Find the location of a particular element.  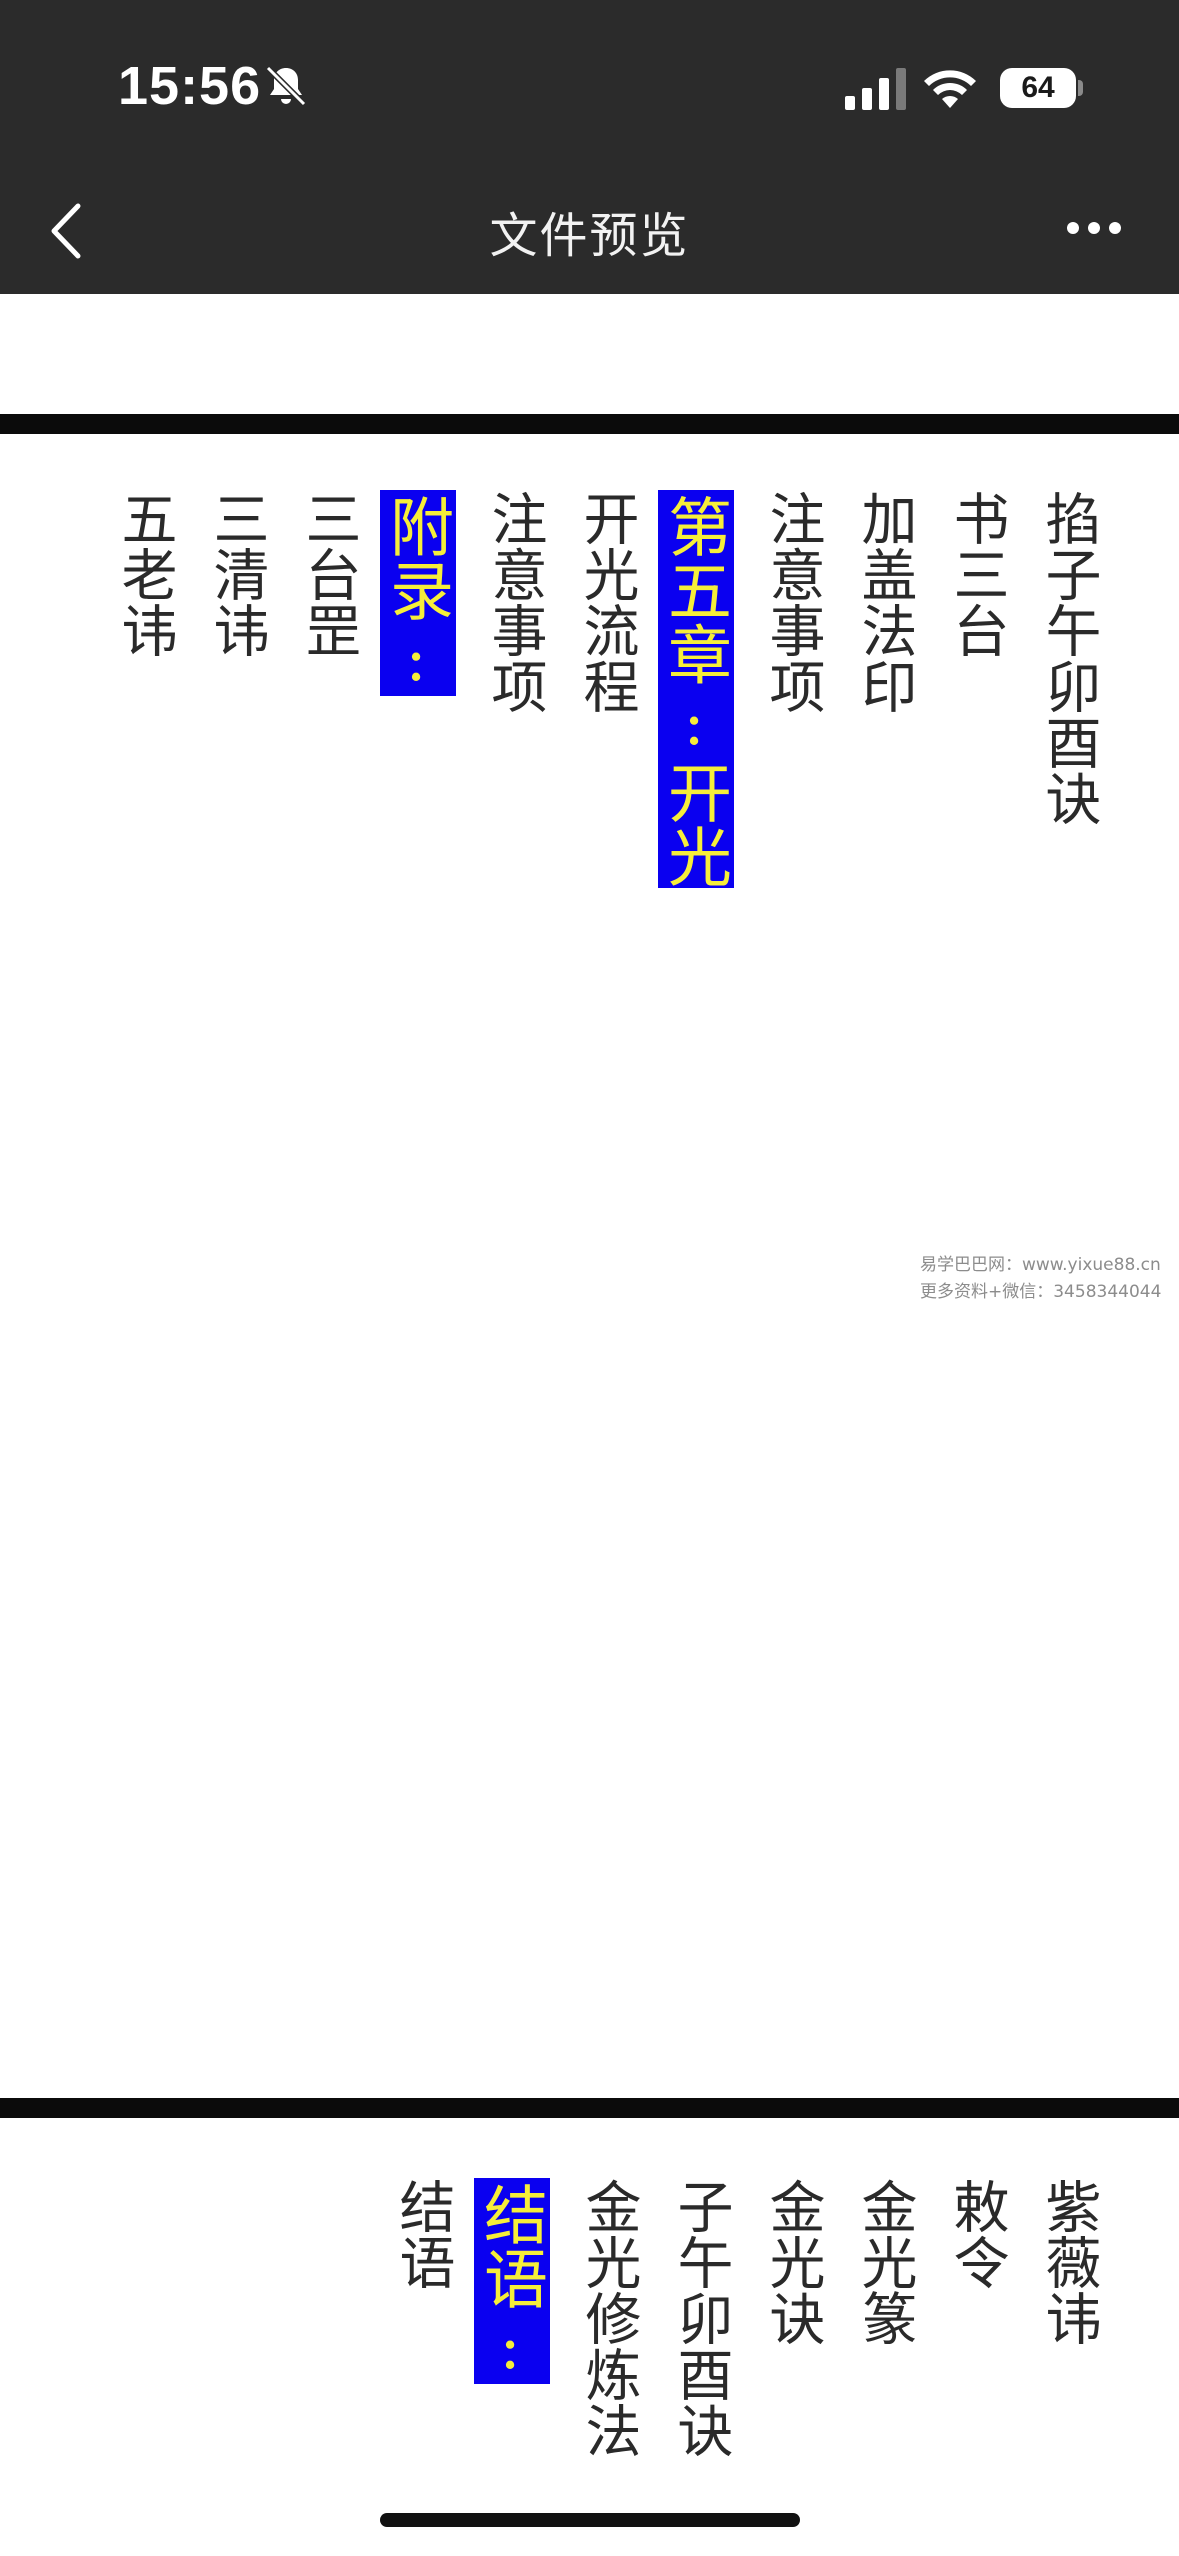

watermark-line: 更多资料+微信：3458344044 is located at coordinates (1041, 1292).